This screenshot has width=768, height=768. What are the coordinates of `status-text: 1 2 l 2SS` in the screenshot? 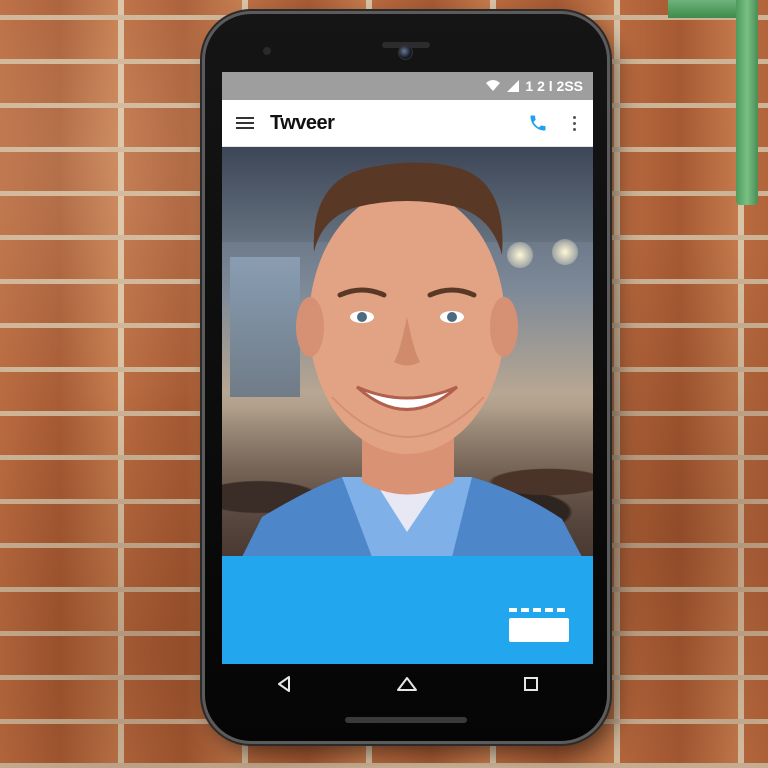 It's located at (554, 86).